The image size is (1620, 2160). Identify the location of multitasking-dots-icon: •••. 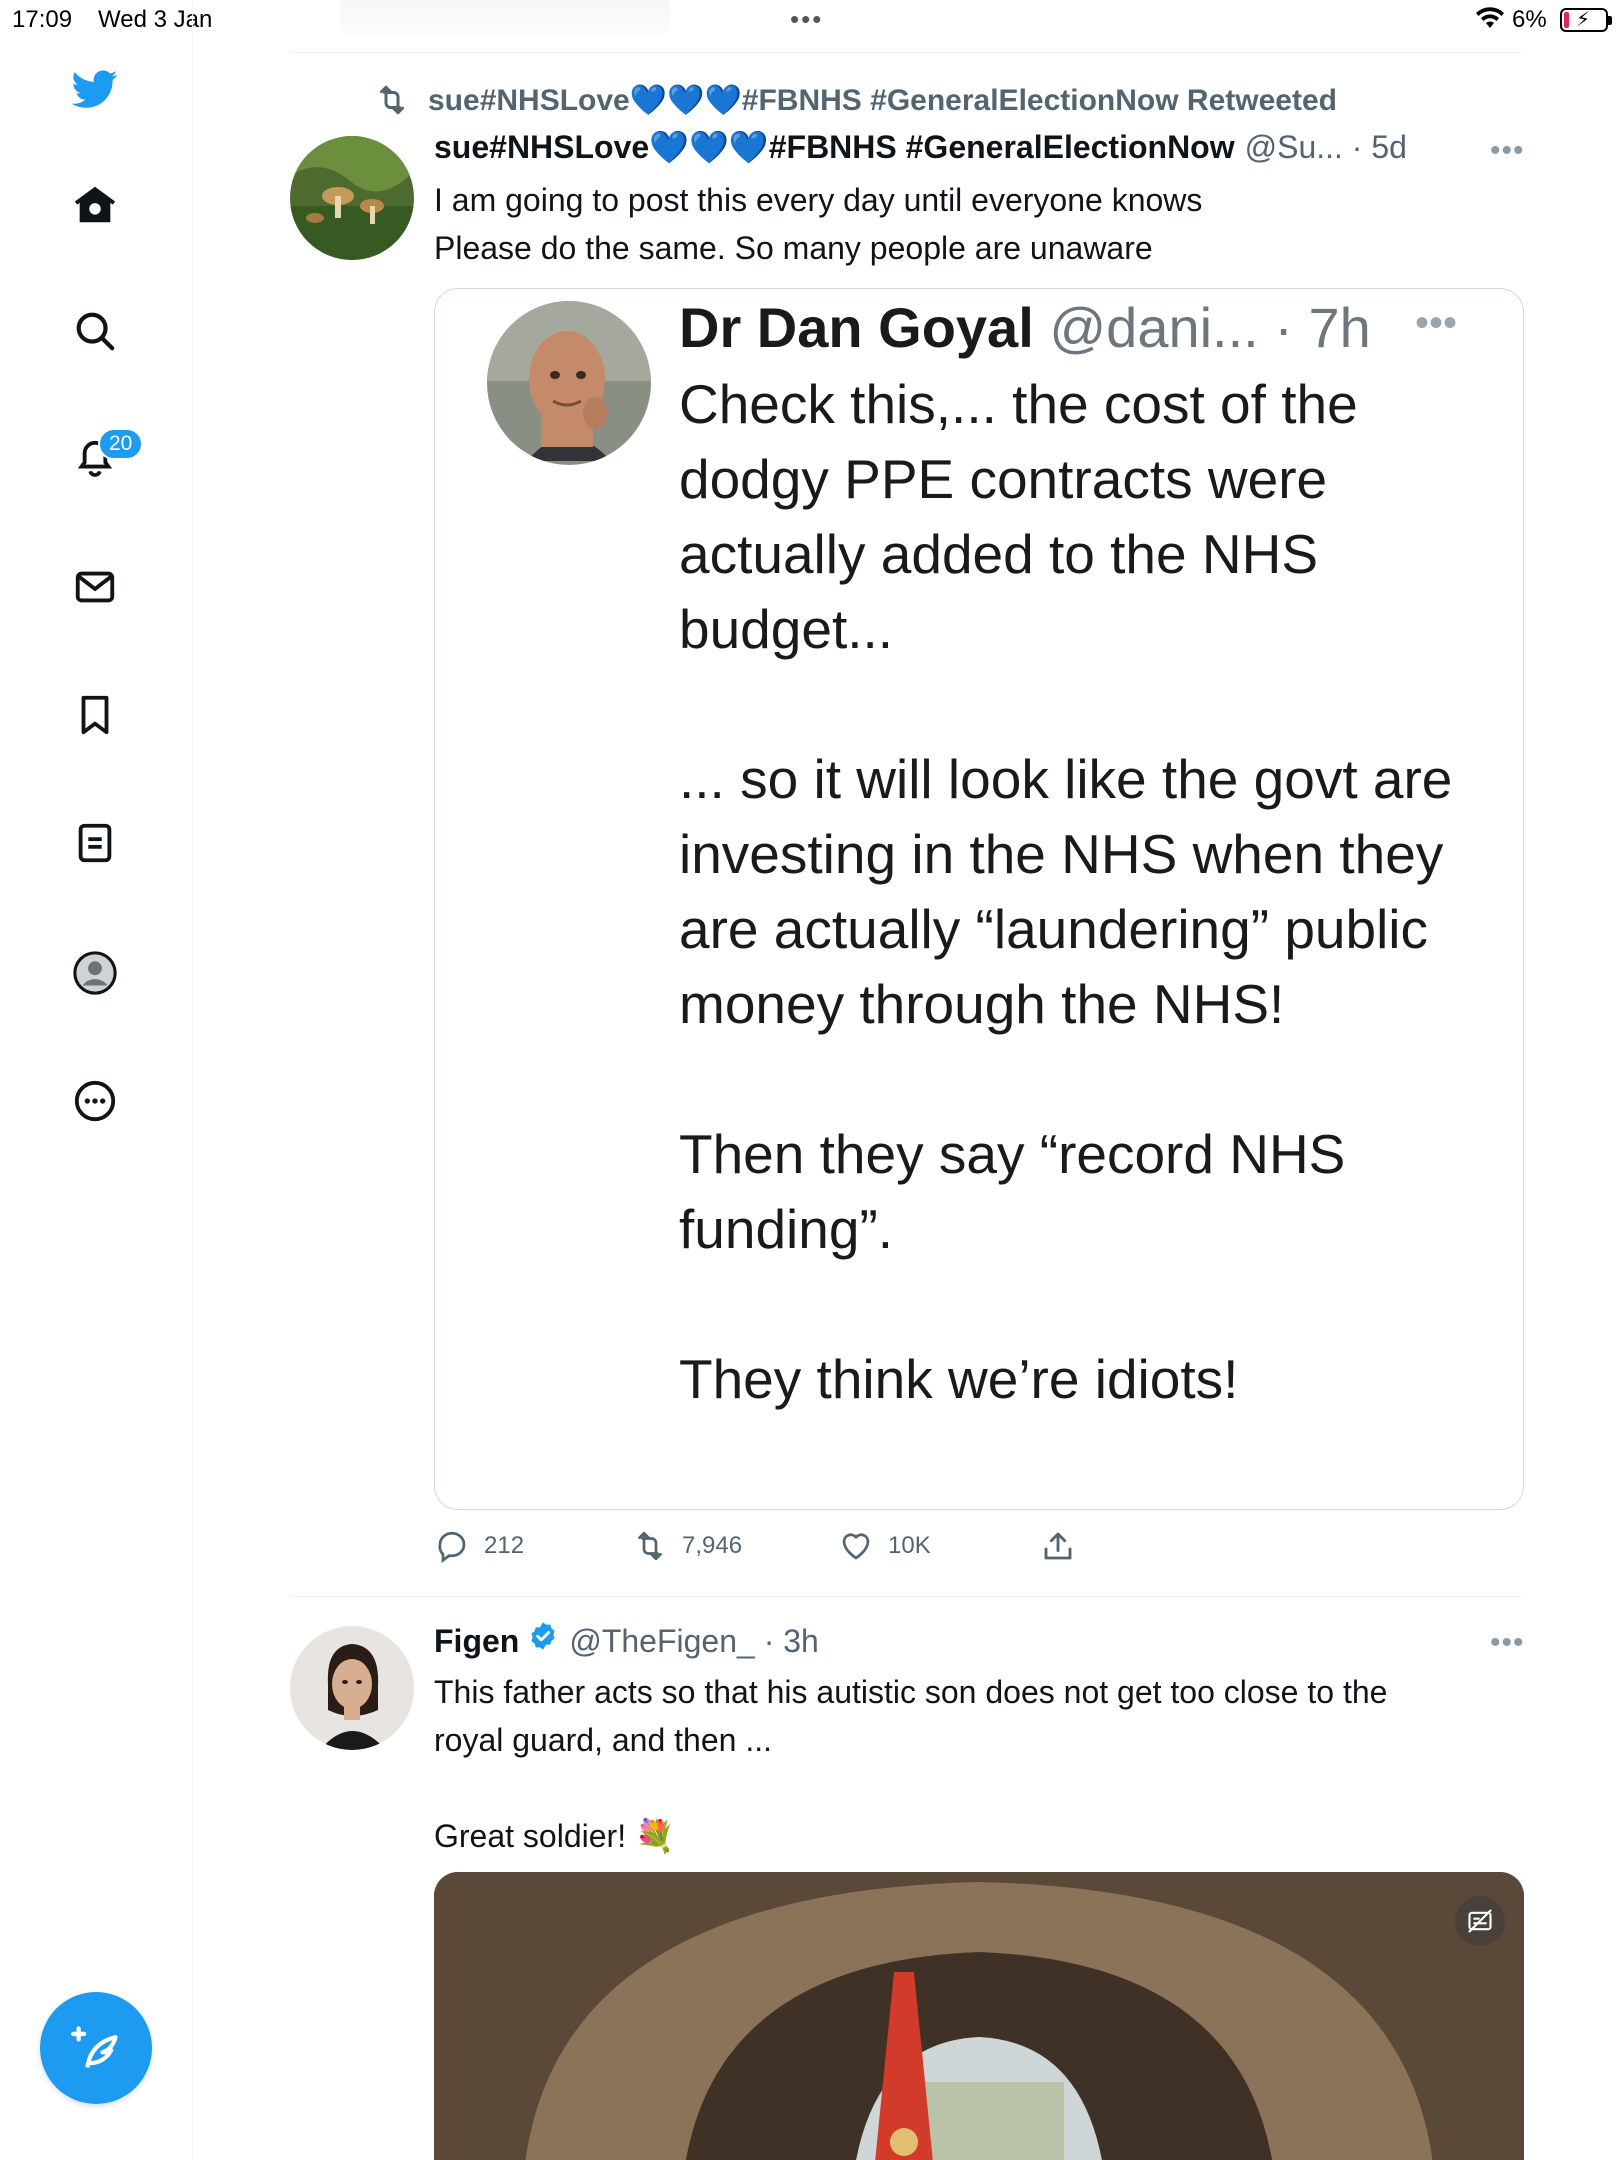
(806, 19).